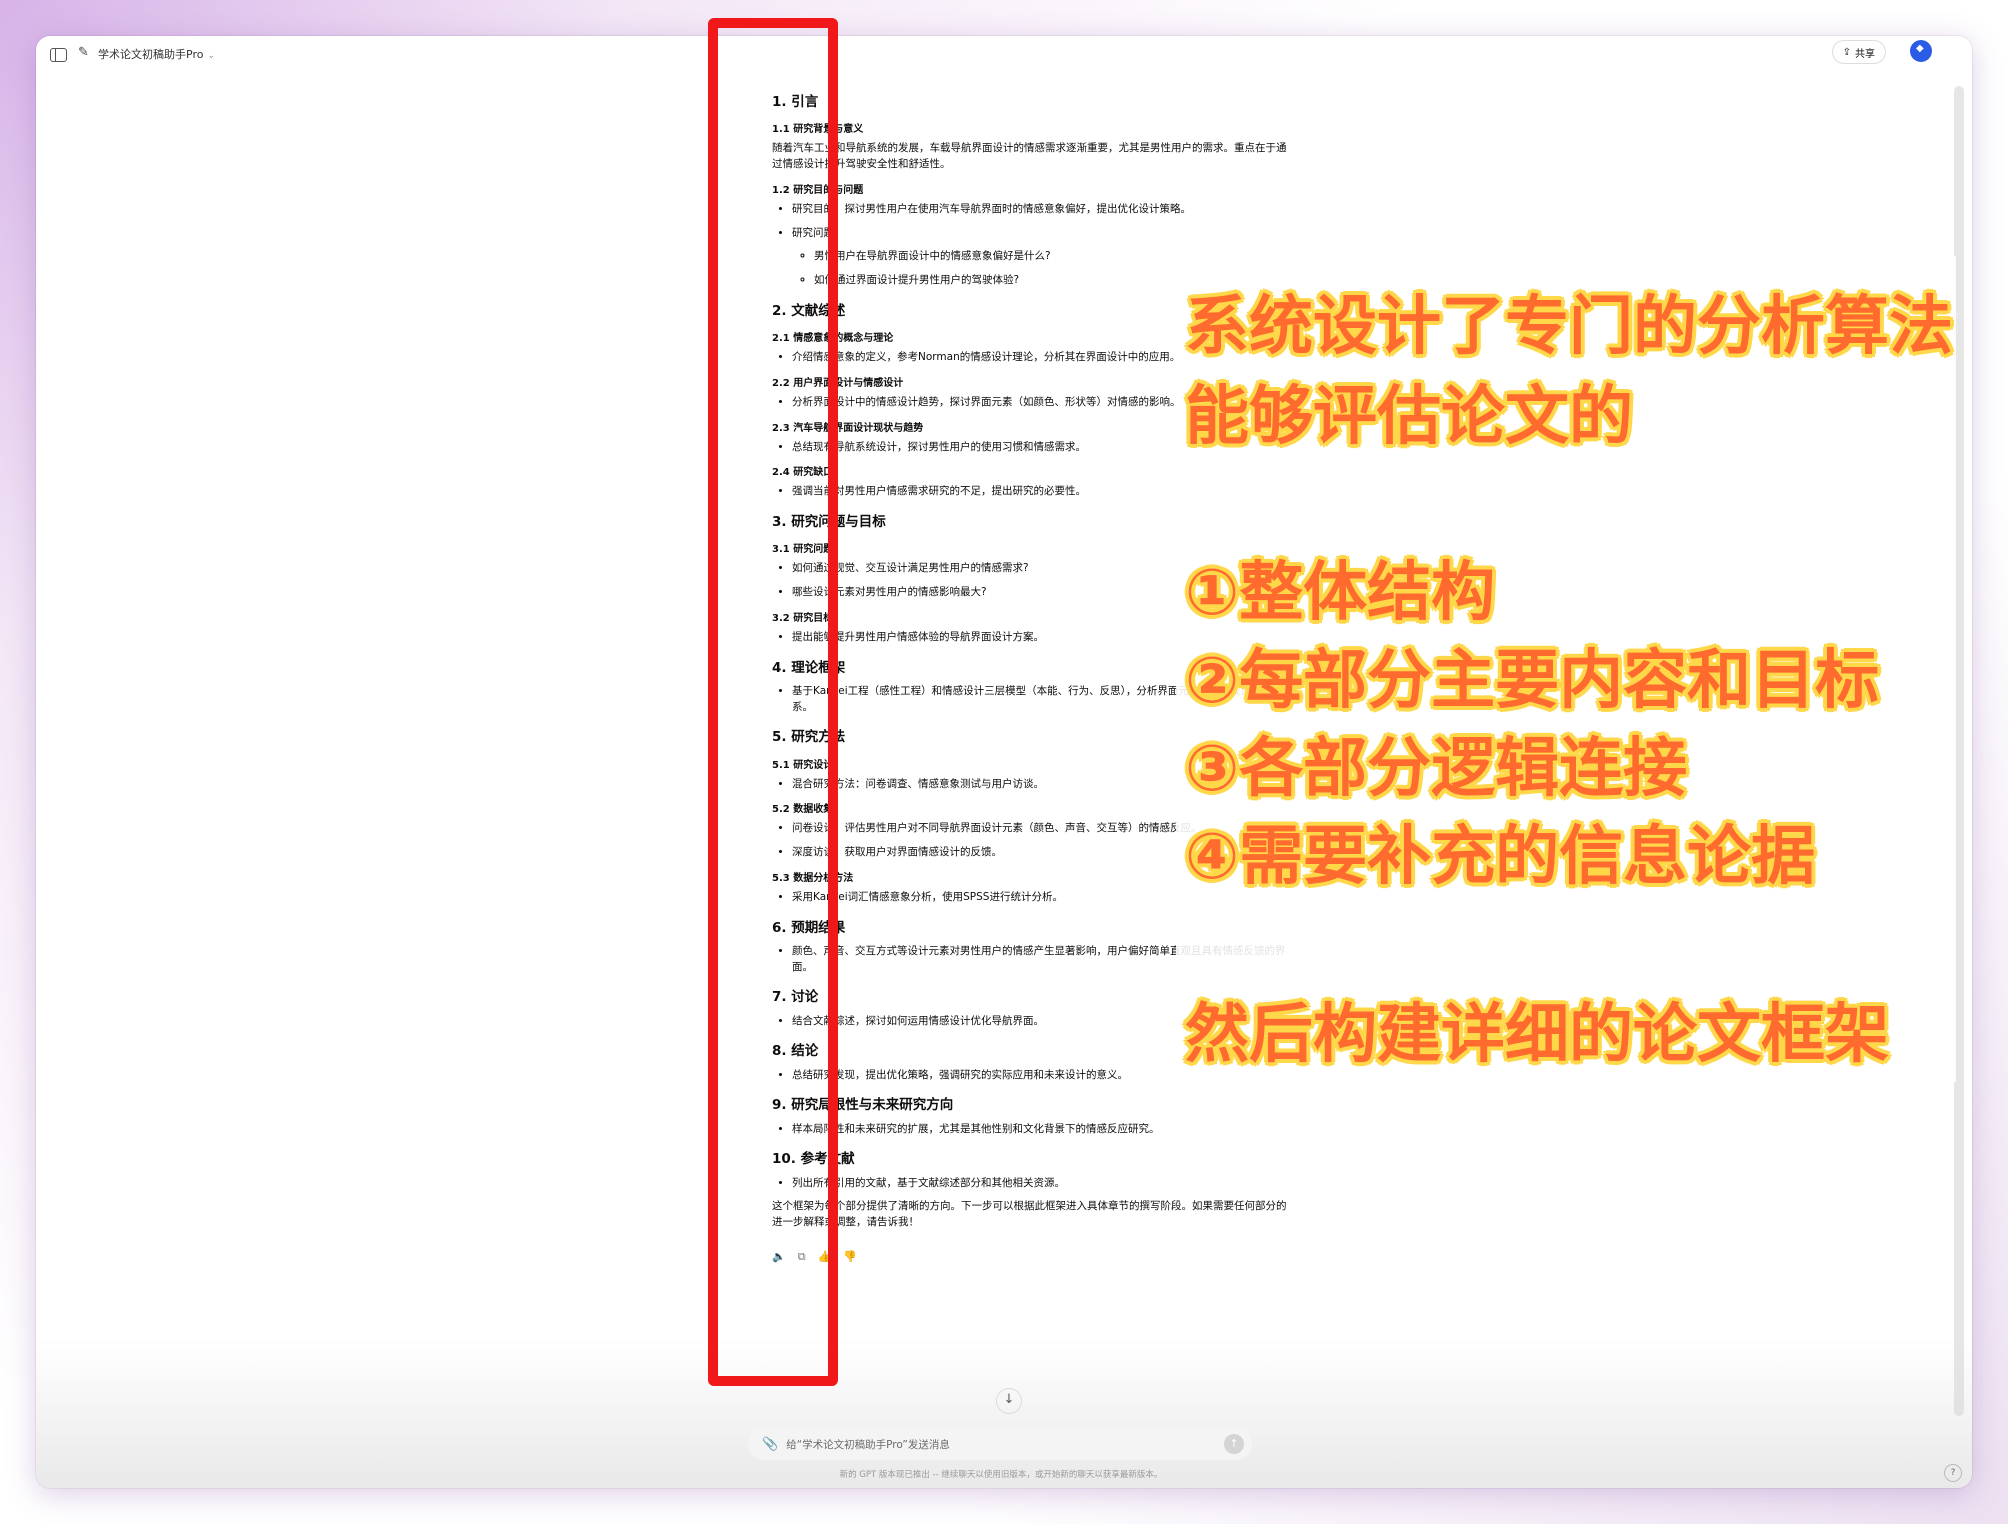 Image resolution: width=2008 pixels, height=1524 pixels. Describe the element at coordinates (795, 102) in the screenshot. I see `section-heading: 1. 引言` at that location.